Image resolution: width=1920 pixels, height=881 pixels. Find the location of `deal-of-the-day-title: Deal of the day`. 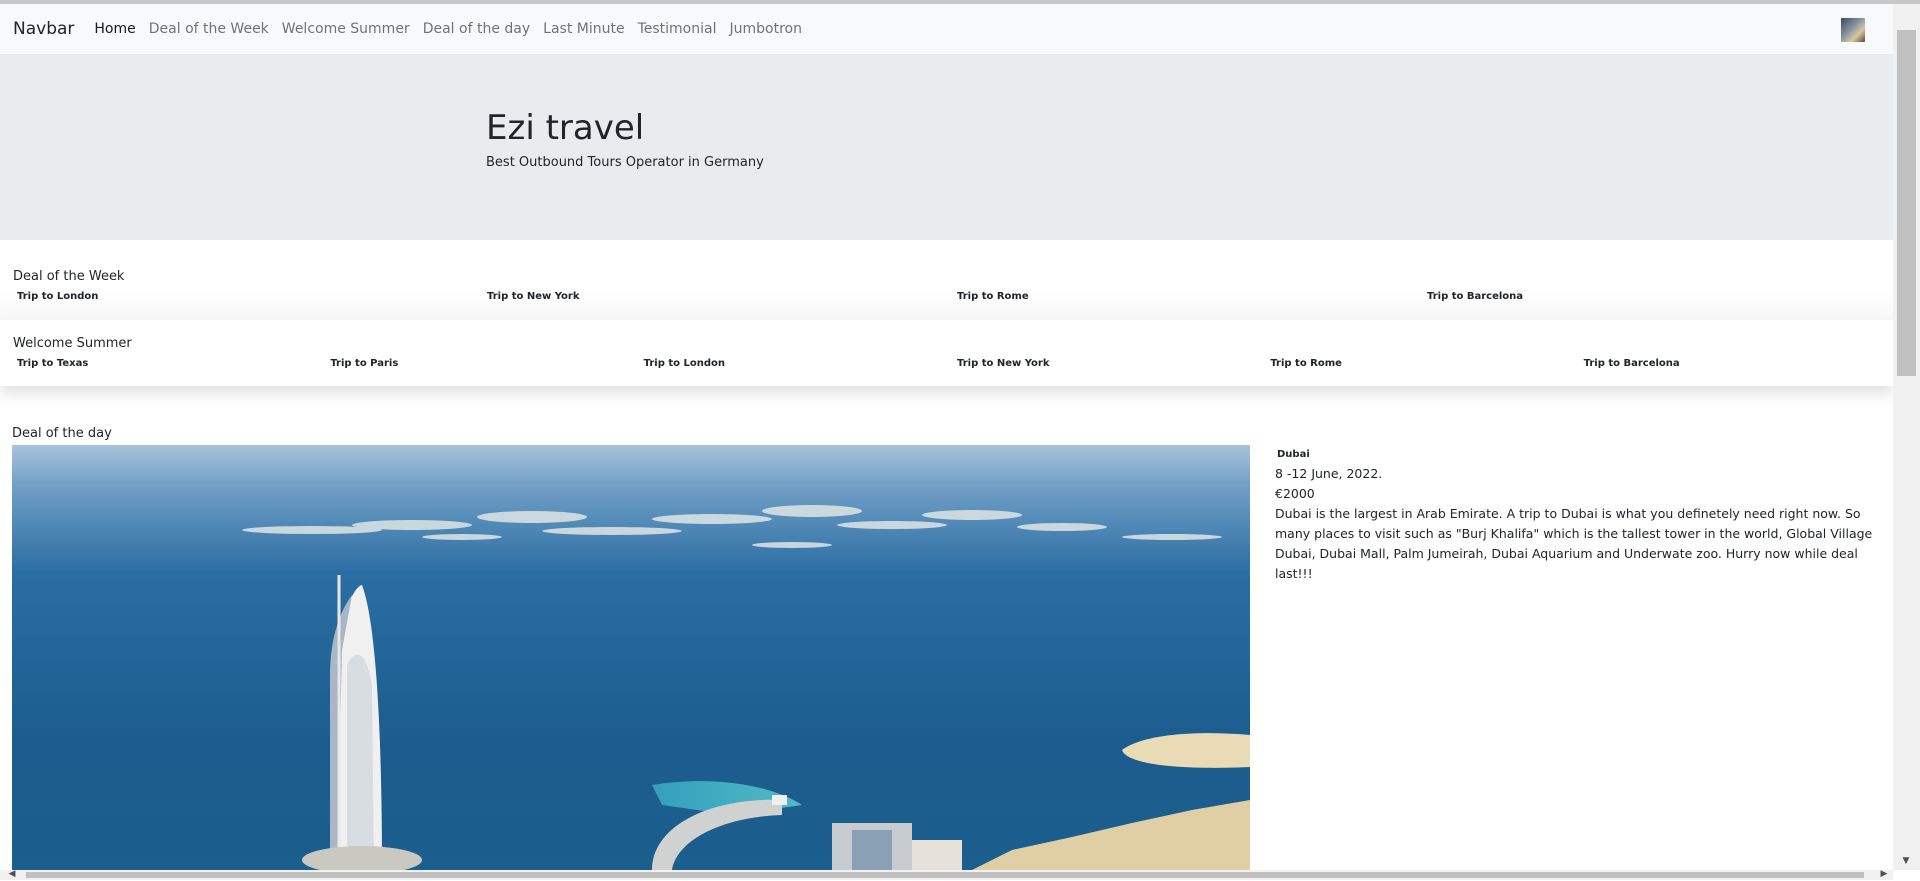

deal-of-the-day-title: Deal of the day is located at coordinates (62, 433).